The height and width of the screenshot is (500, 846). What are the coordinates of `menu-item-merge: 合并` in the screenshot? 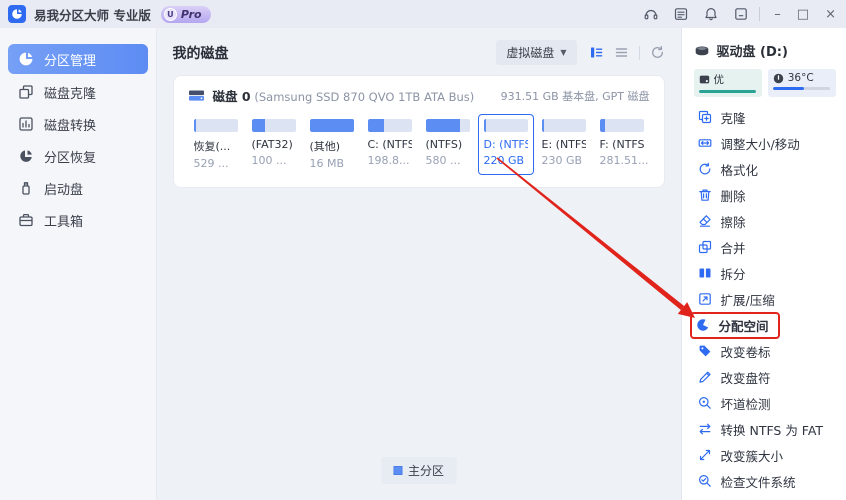 It's located at (765, 247).